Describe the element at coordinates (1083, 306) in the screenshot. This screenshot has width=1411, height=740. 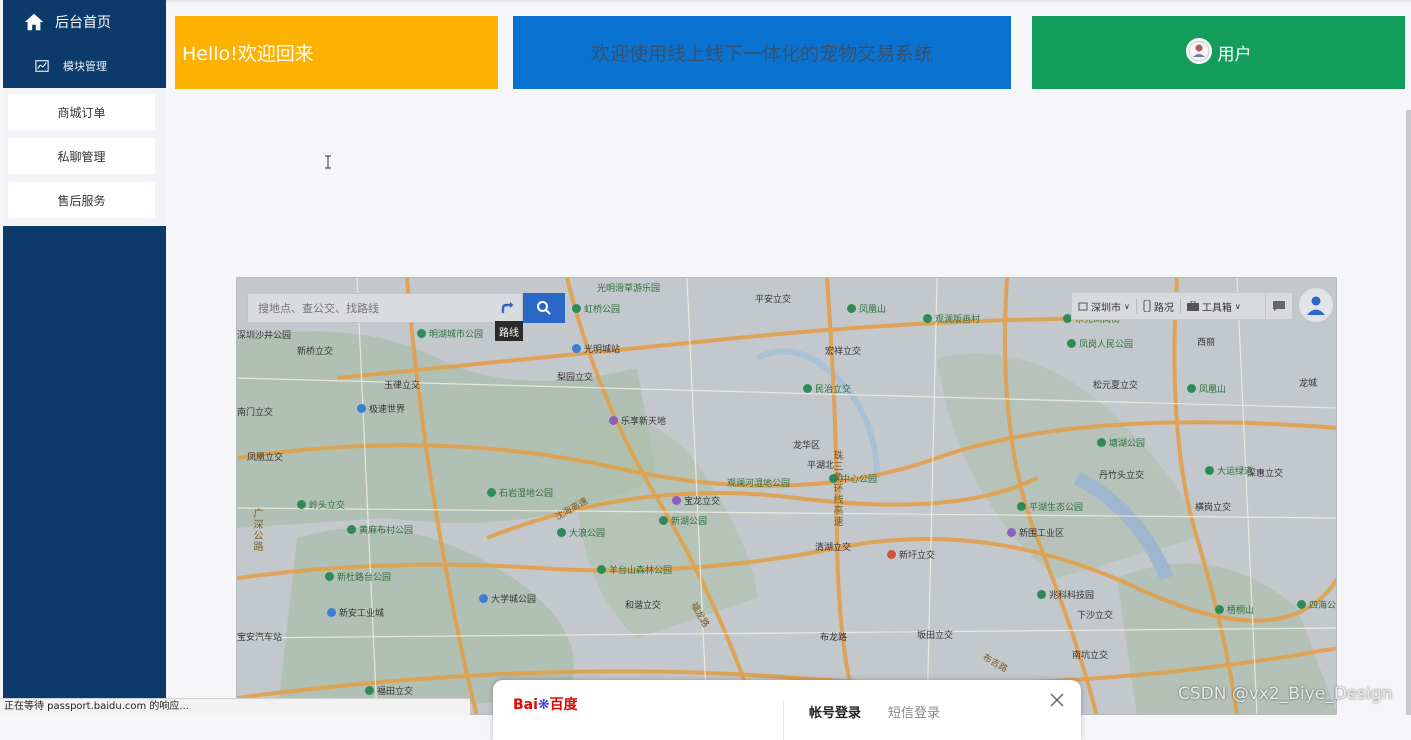
I see `city-icon` at that location.